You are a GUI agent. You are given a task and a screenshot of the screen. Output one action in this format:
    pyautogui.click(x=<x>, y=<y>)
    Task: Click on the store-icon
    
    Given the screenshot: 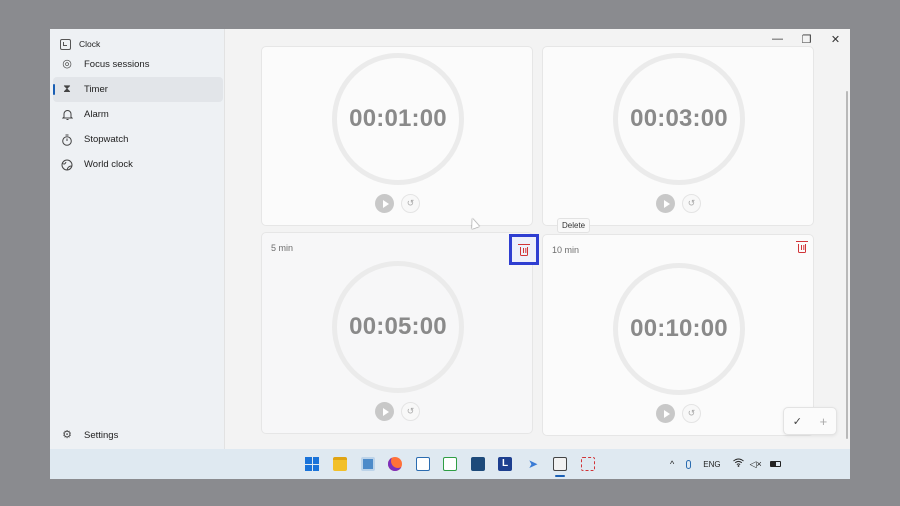 What is the action you would take?
    pyautogui.click(x=478, y=464)
    